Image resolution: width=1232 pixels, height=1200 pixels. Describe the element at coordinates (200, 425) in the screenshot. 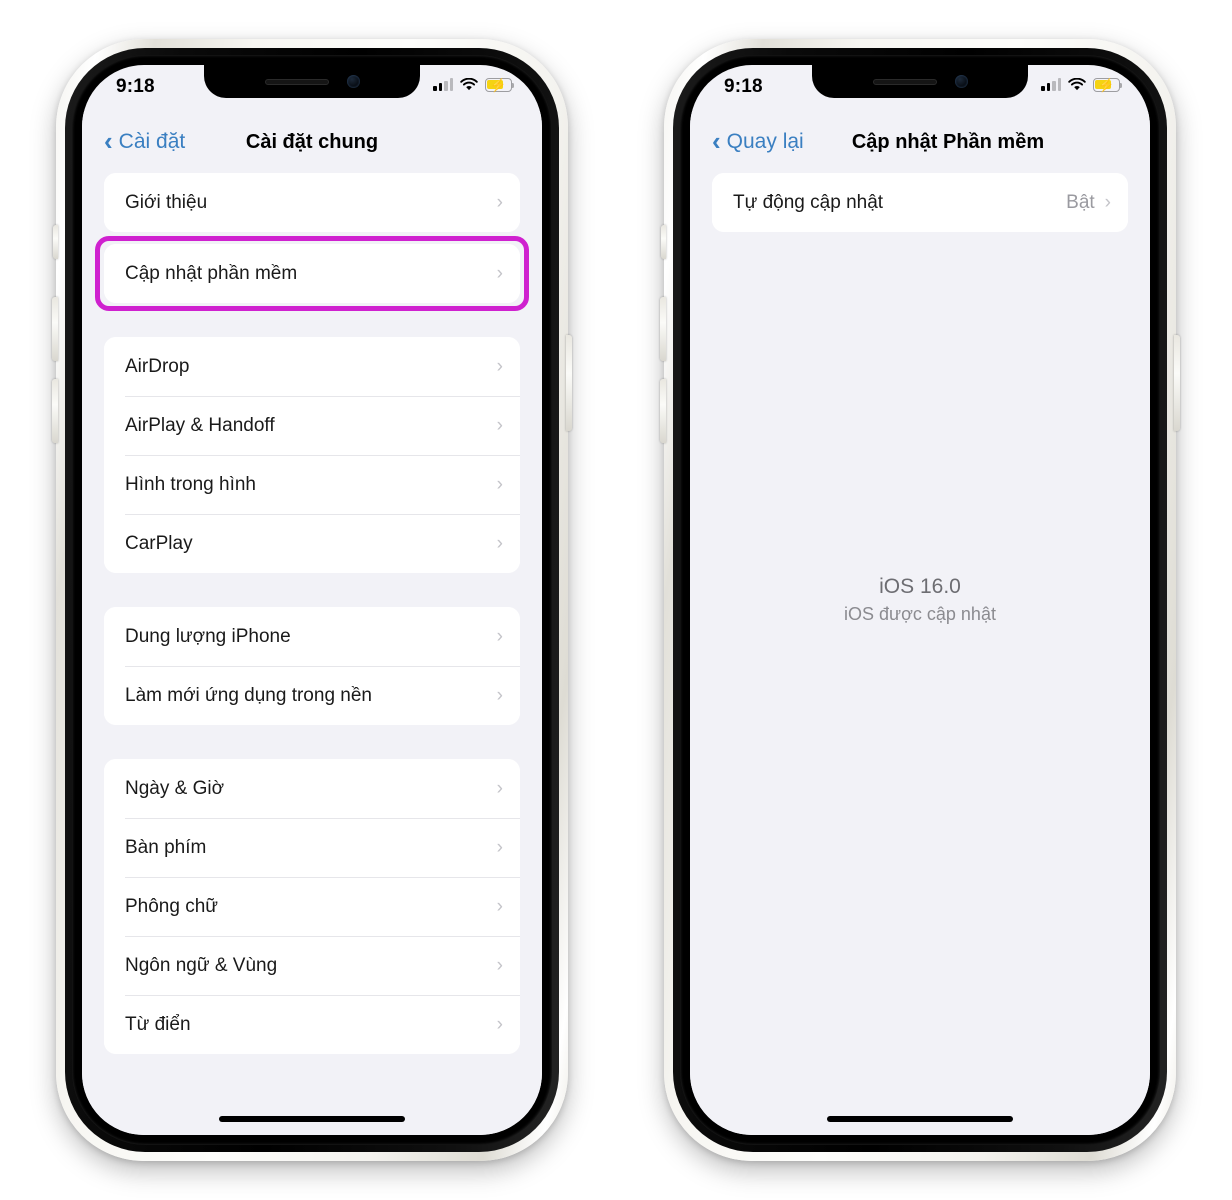

I see `list-item-label: AirPlay & Handoff` at that location.